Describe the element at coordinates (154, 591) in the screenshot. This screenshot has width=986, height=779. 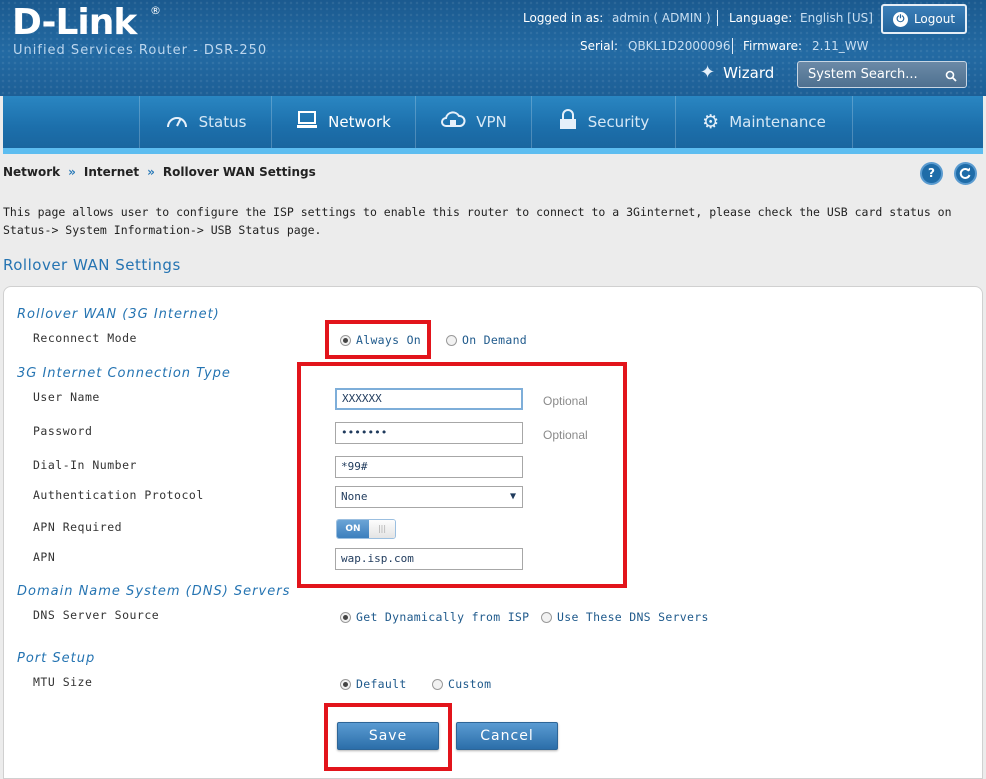
I see `group-title-dns: Domain Name System (DNS) Servers` at that location.